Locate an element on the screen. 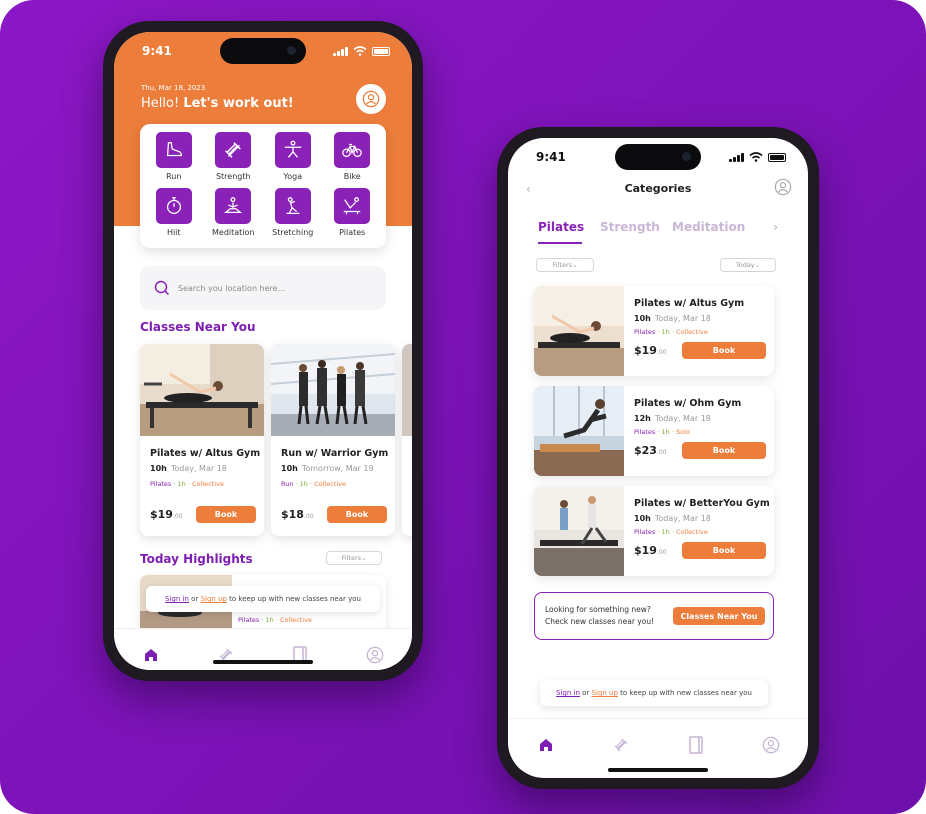 The width and height of the screenshot is (926, 814). header-date: Thu, Mar 18, 2023 is located at coordinates (173, 88).